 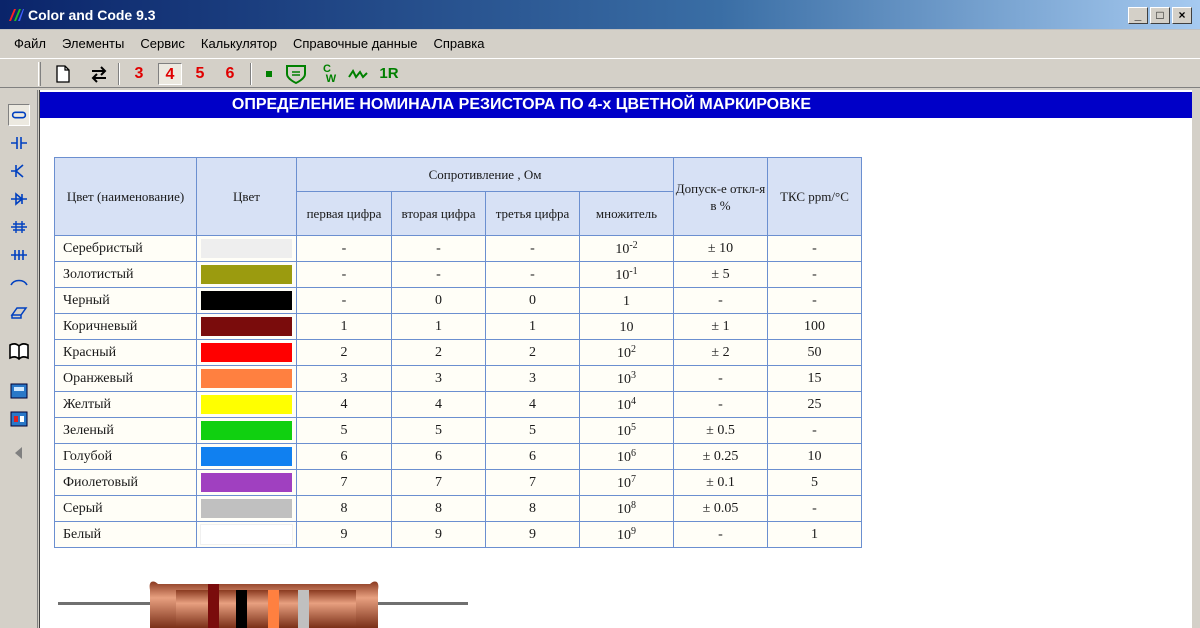 What do you see at coordinates (263, 604) in the screenshot?
I see `resistor-illustration` at bounding box center [263, 604].